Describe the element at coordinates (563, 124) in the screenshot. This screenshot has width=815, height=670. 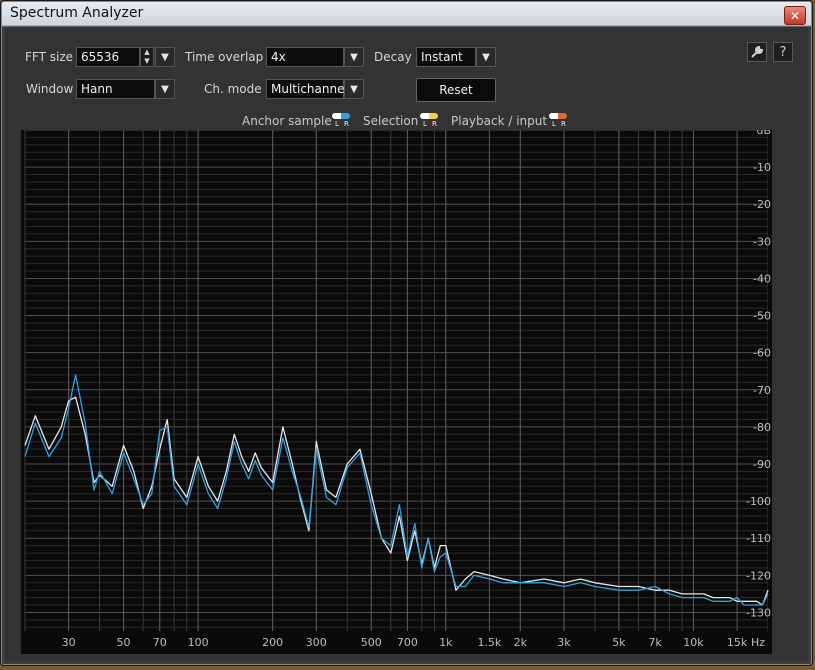
I see `playback-r-text: R` at that location.